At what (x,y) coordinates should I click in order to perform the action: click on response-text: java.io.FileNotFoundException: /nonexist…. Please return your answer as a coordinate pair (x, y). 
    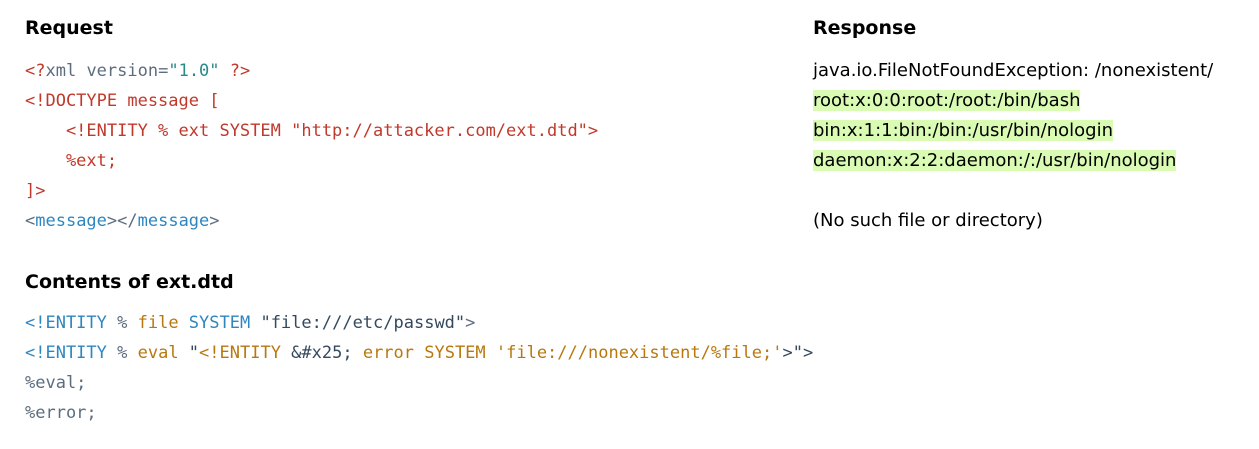
    Looking at the image, I should click on (1013, 70).